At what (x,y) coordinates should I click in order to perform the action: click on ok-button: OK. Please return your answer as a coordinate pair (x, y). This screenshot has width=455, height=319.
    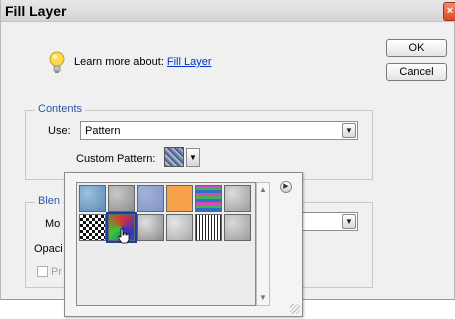
    Looking at the image, I should click on (416, 48).